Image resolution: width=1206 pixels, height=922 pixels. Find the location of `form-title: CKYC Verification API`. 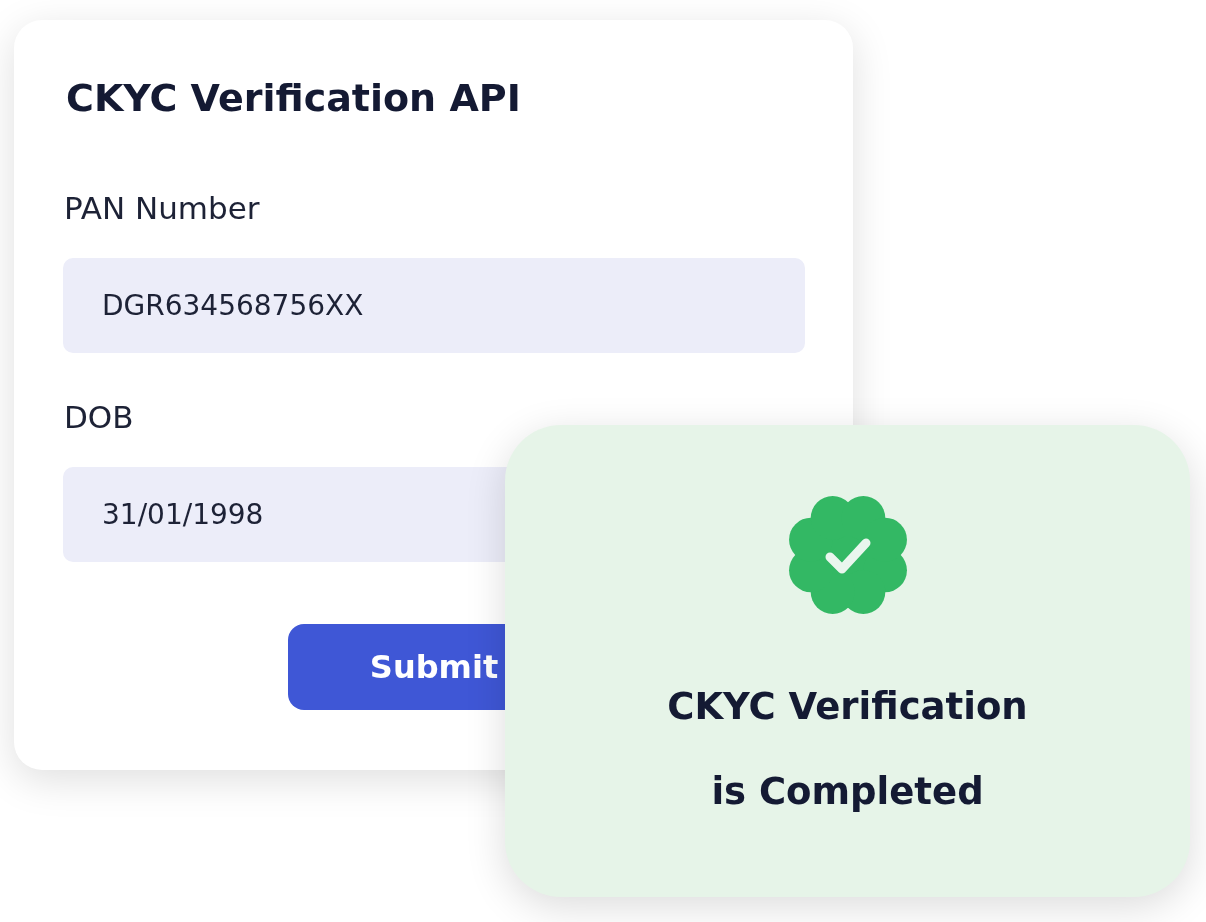

form-title: CKYC Verification API is located at coordinates (294, 98).